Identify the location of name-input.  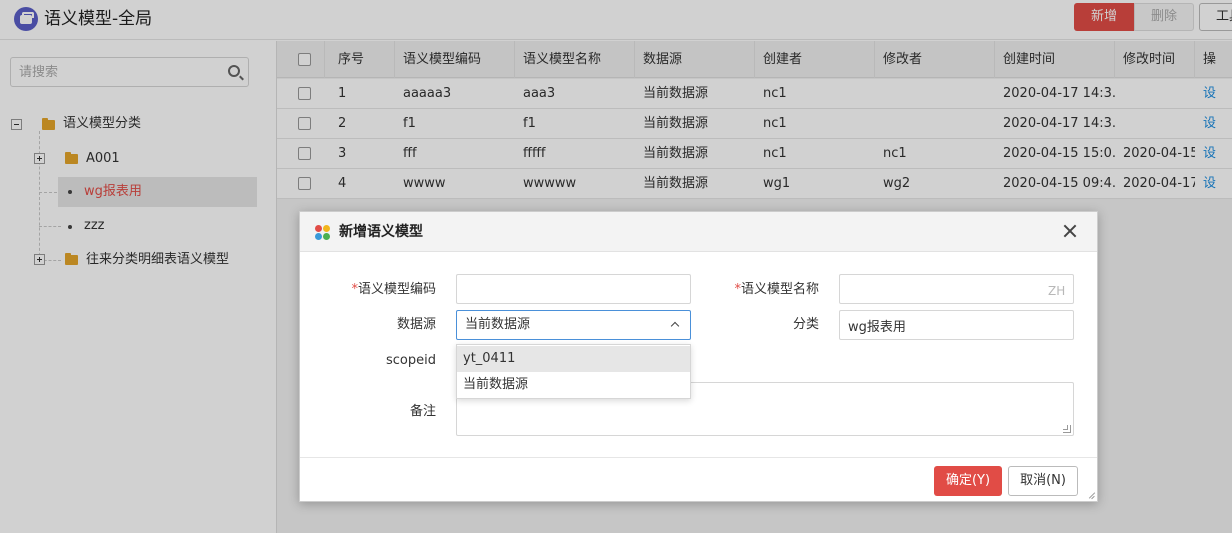
(956, 289).